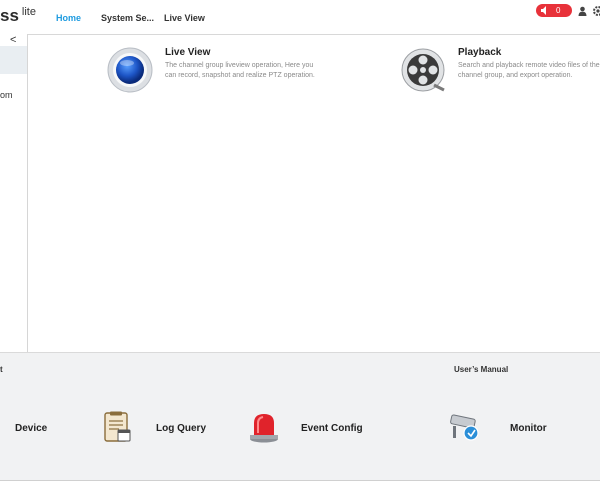 This screenshot has width=600, height=481. Describe the element at coordinates (181, 428) in the screenshot. I see `tool-label: Log Query` at that location.